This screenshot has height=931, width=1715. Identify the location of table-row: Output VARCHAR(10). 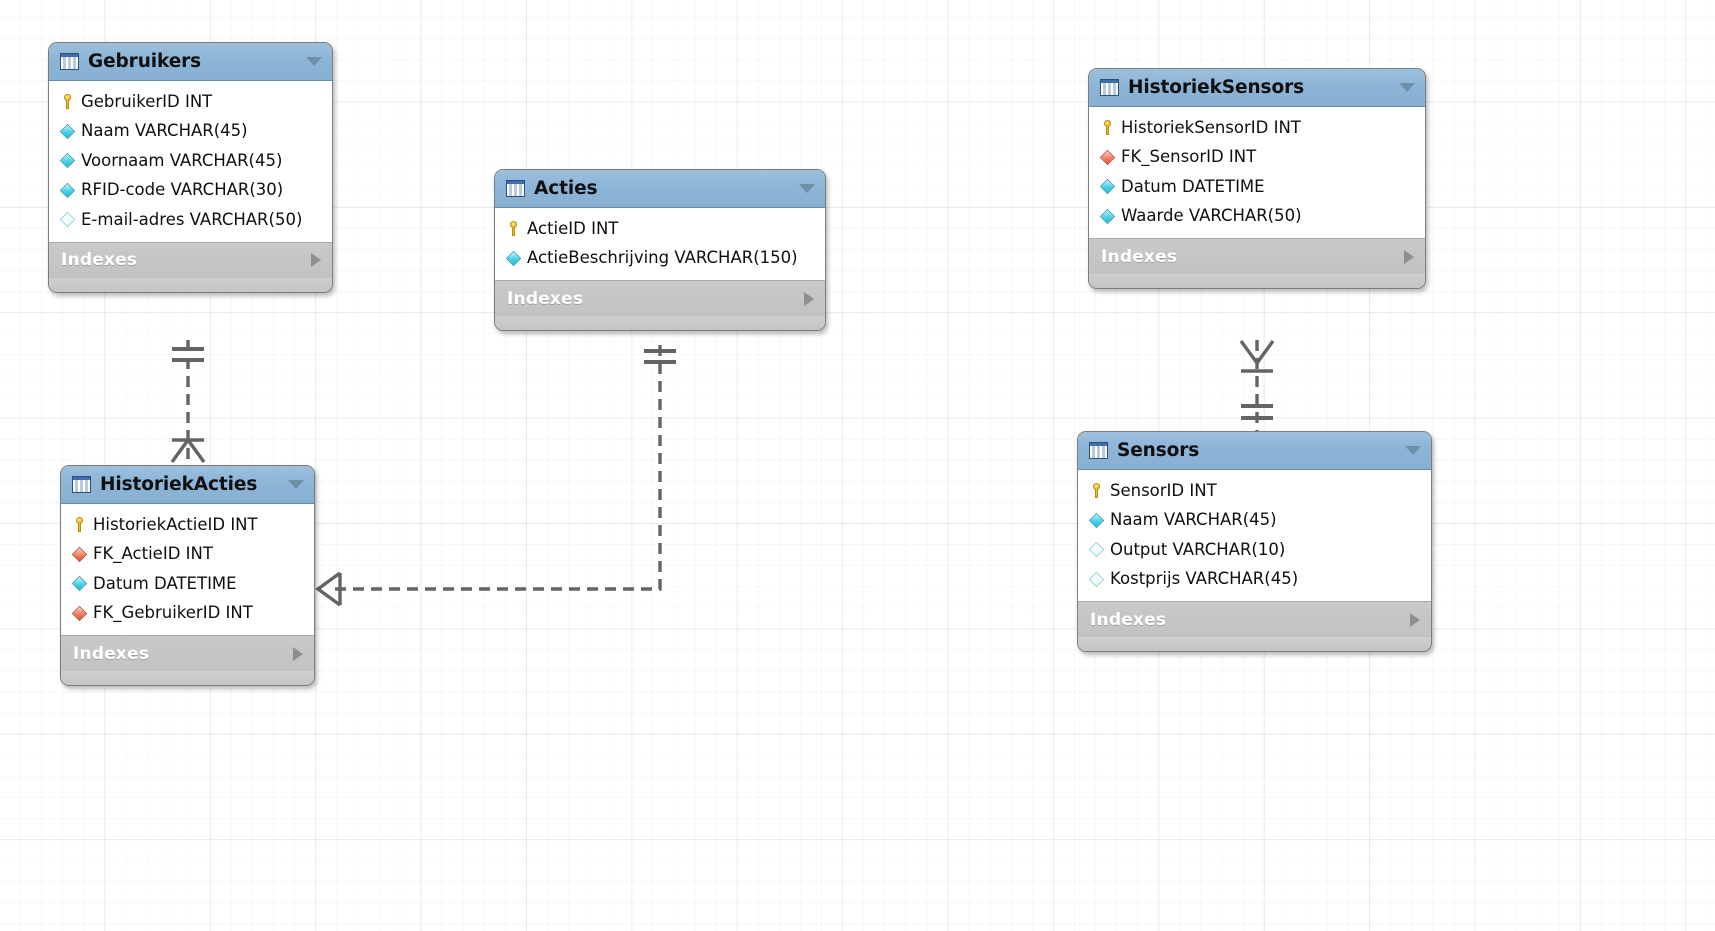
(1254, 550).